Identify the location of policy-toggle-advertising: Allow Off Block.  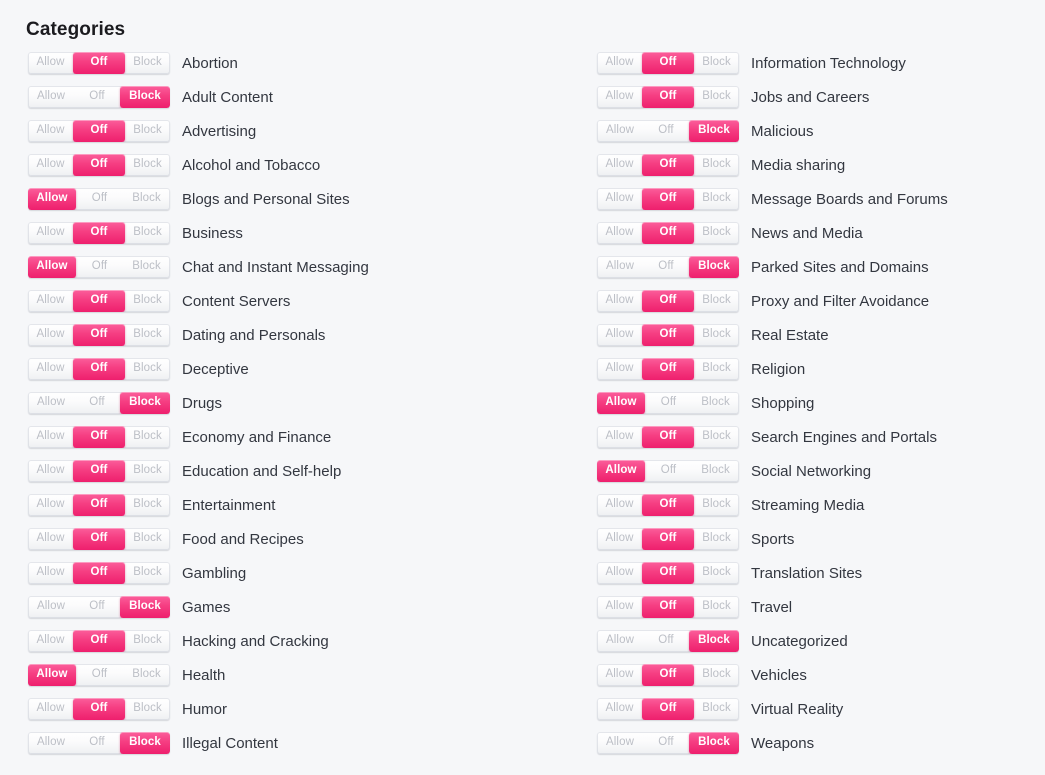
(99, 131).